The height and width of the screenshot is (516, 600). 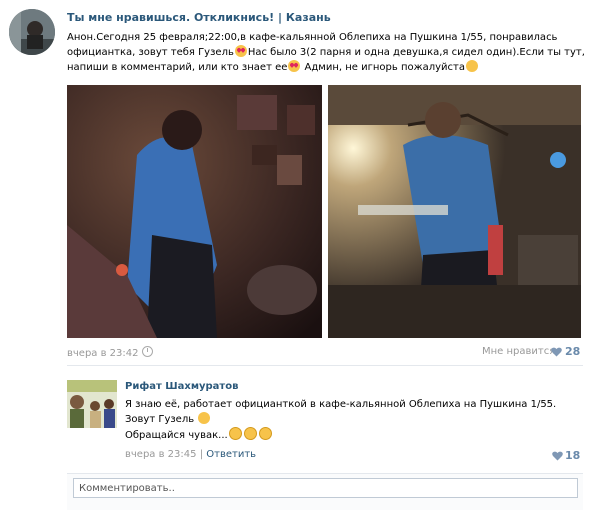 I want to click on comment-input: Комментировать.., so click(x=325, y=488).